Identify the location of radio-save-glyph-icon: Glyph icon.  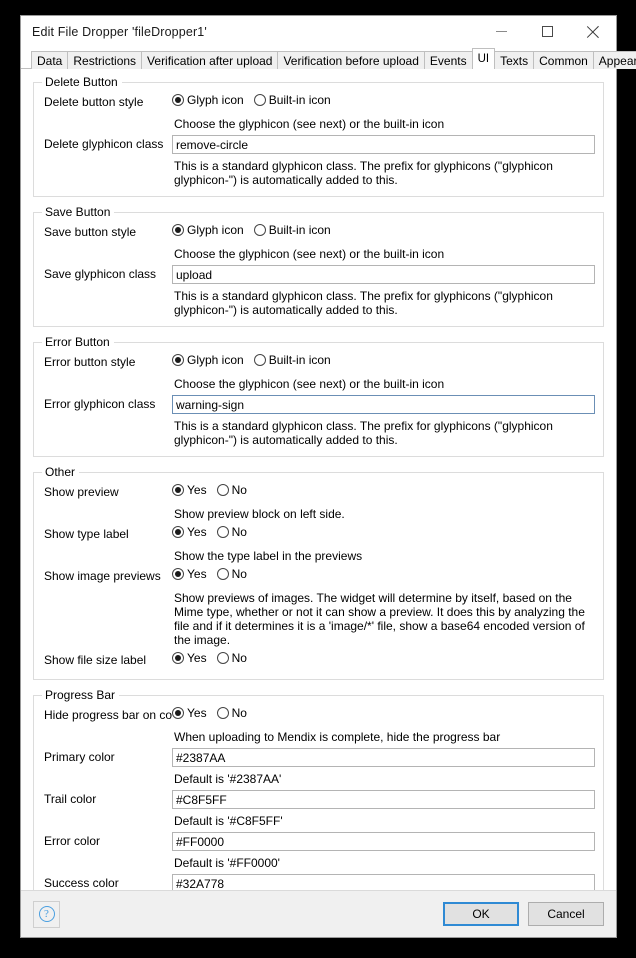
(208, 230).